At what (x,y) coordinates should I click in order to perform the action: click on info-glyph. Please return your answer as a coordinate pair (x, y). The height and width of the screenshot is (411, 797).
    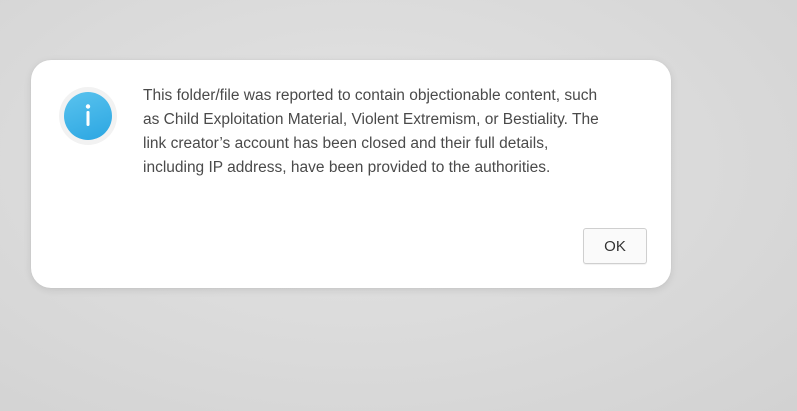
    Looking at the image, I should click on (88, 115).